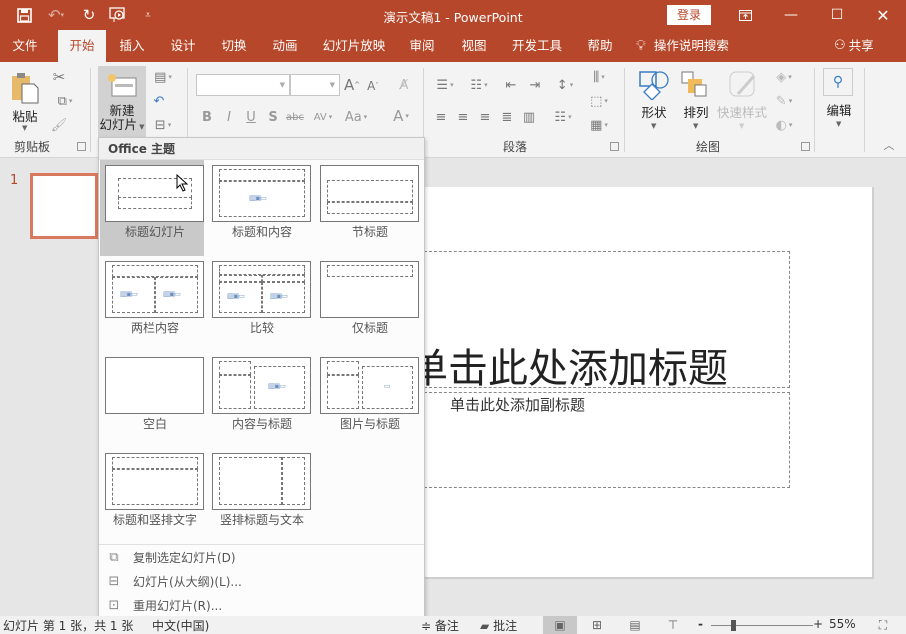 This screenshot has width=906, height=634. I want to click on strikethrough-icon: abc, so click(295, 117).